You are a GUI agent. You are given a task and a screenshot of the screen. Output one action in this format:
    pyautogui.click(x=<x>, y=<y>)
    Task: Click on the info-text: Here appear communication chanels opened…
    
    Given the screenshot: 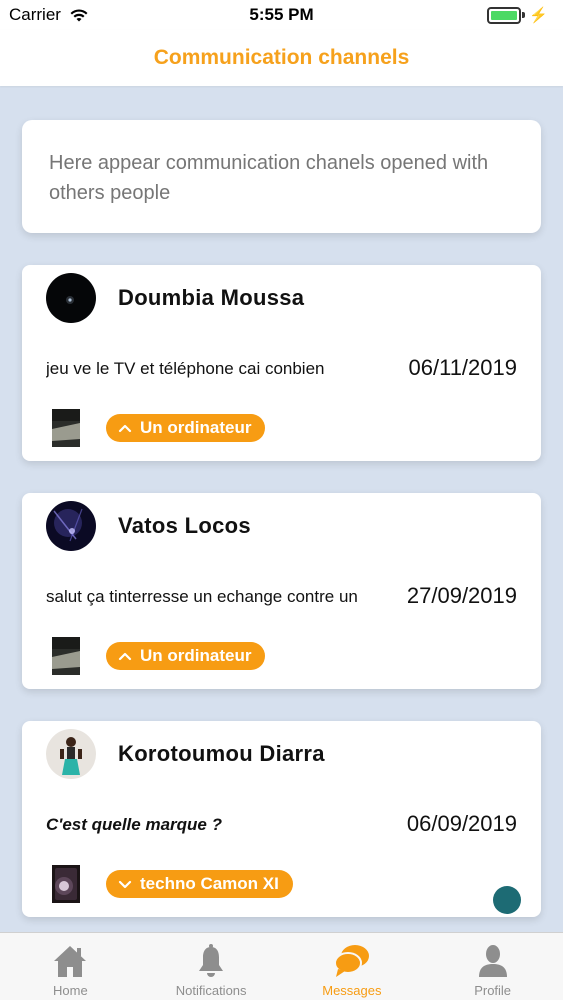 What is the action you would take?
    pyautogui.click(x=269, y=178)
    